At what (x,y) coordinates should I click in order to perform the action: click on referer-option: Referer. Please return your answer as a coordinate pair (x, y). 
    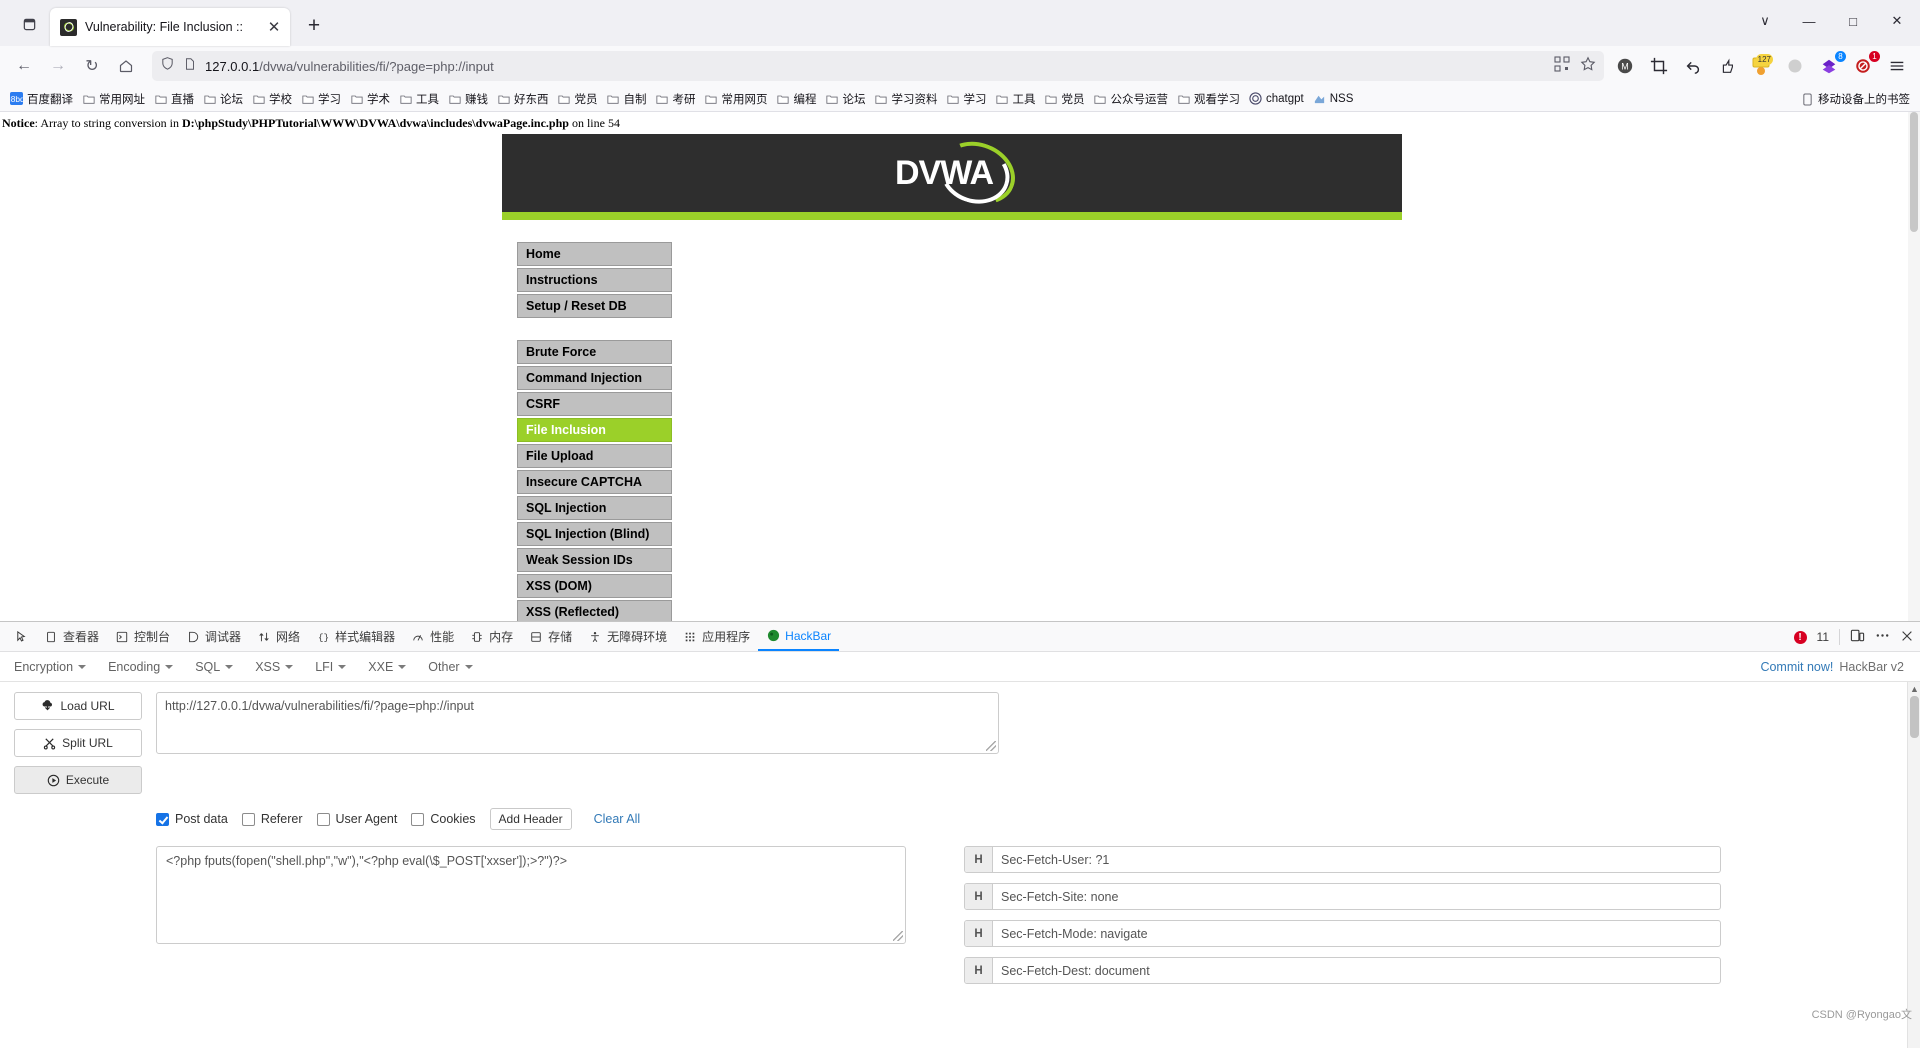
    Looking at the image, I should click on (272, 819).